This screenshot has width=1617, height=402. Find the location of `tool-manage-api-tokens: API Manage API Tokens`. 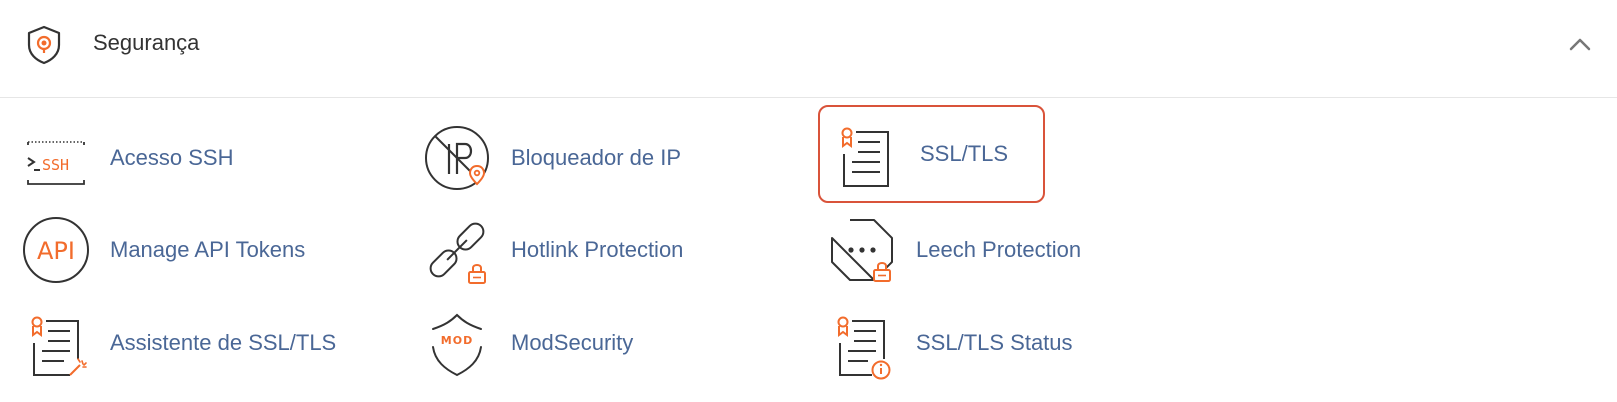

tool-manage-api-tokens: API Manage API Tokens is located at coordinates (162, 250).